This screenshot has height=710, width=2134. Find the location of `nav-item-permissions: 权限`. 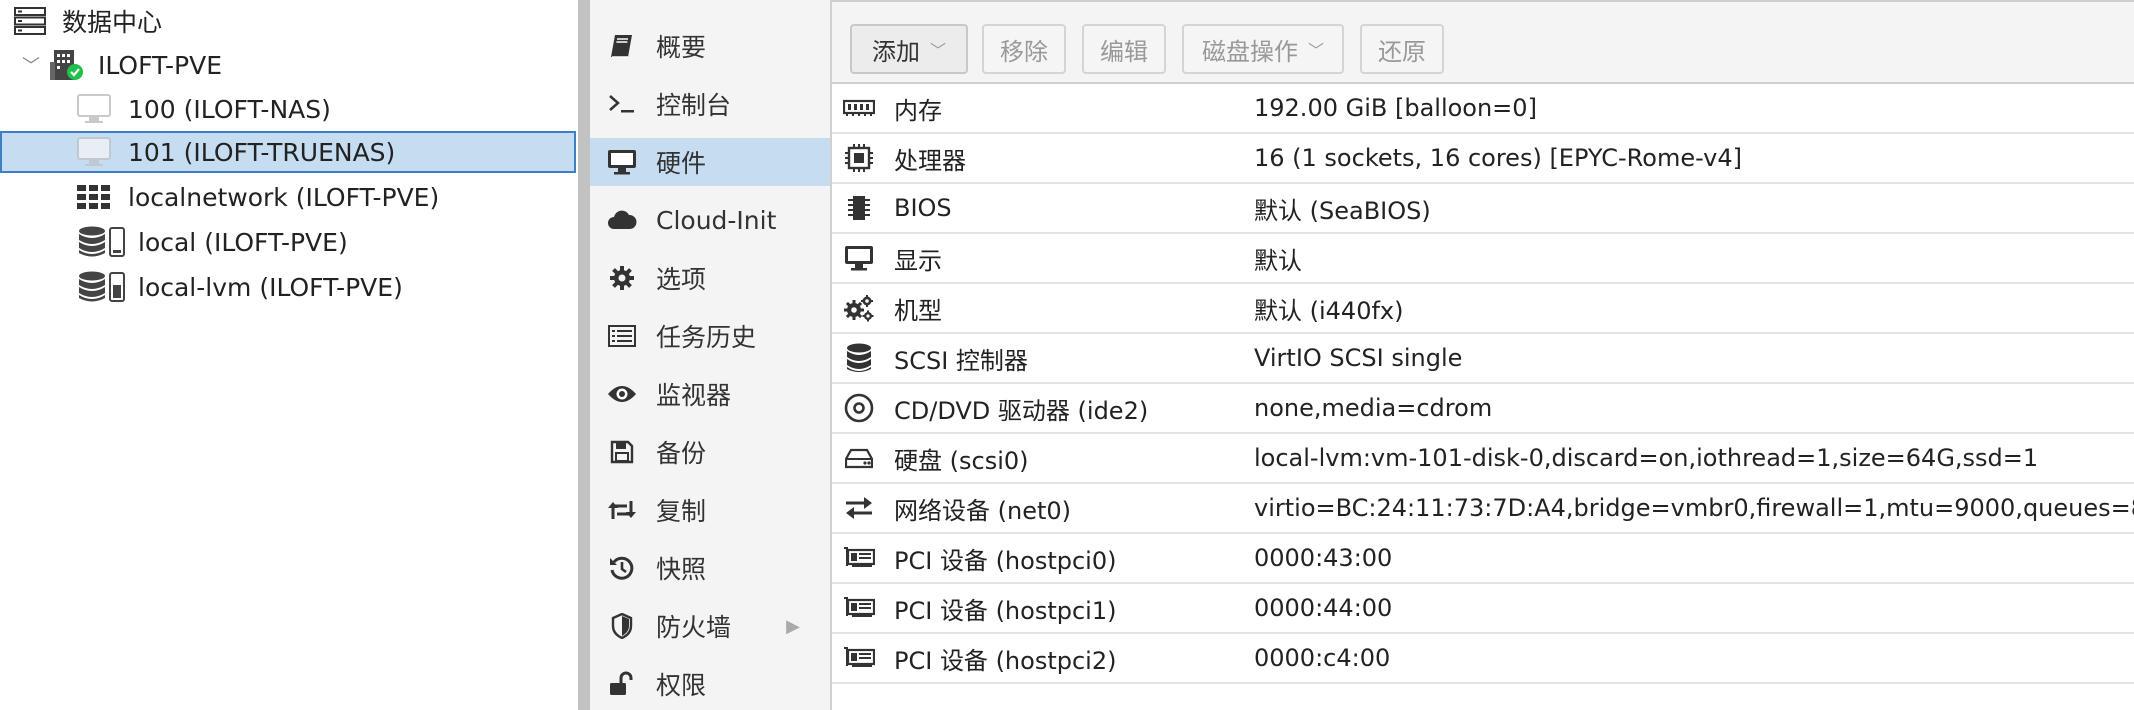

nav-item-permissions: 权限 is located at coordinates (710, 684).